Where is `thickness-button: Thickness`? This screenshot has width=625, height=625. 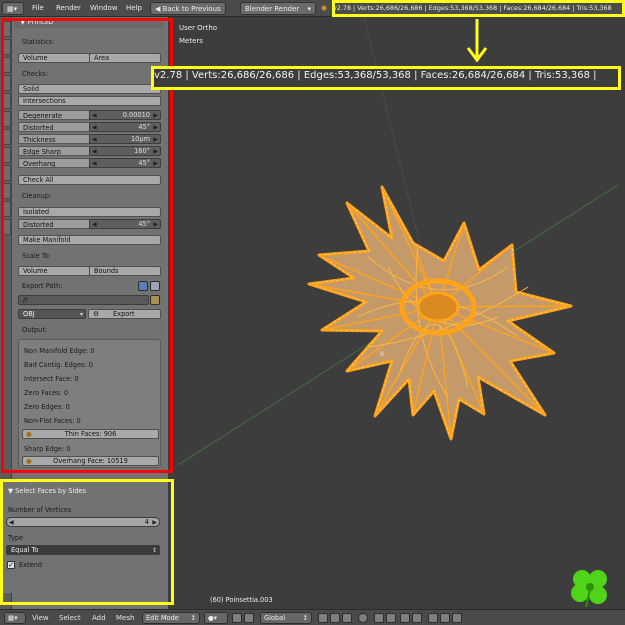 thickness-button: Thickness is located at coordinates (54, 139).